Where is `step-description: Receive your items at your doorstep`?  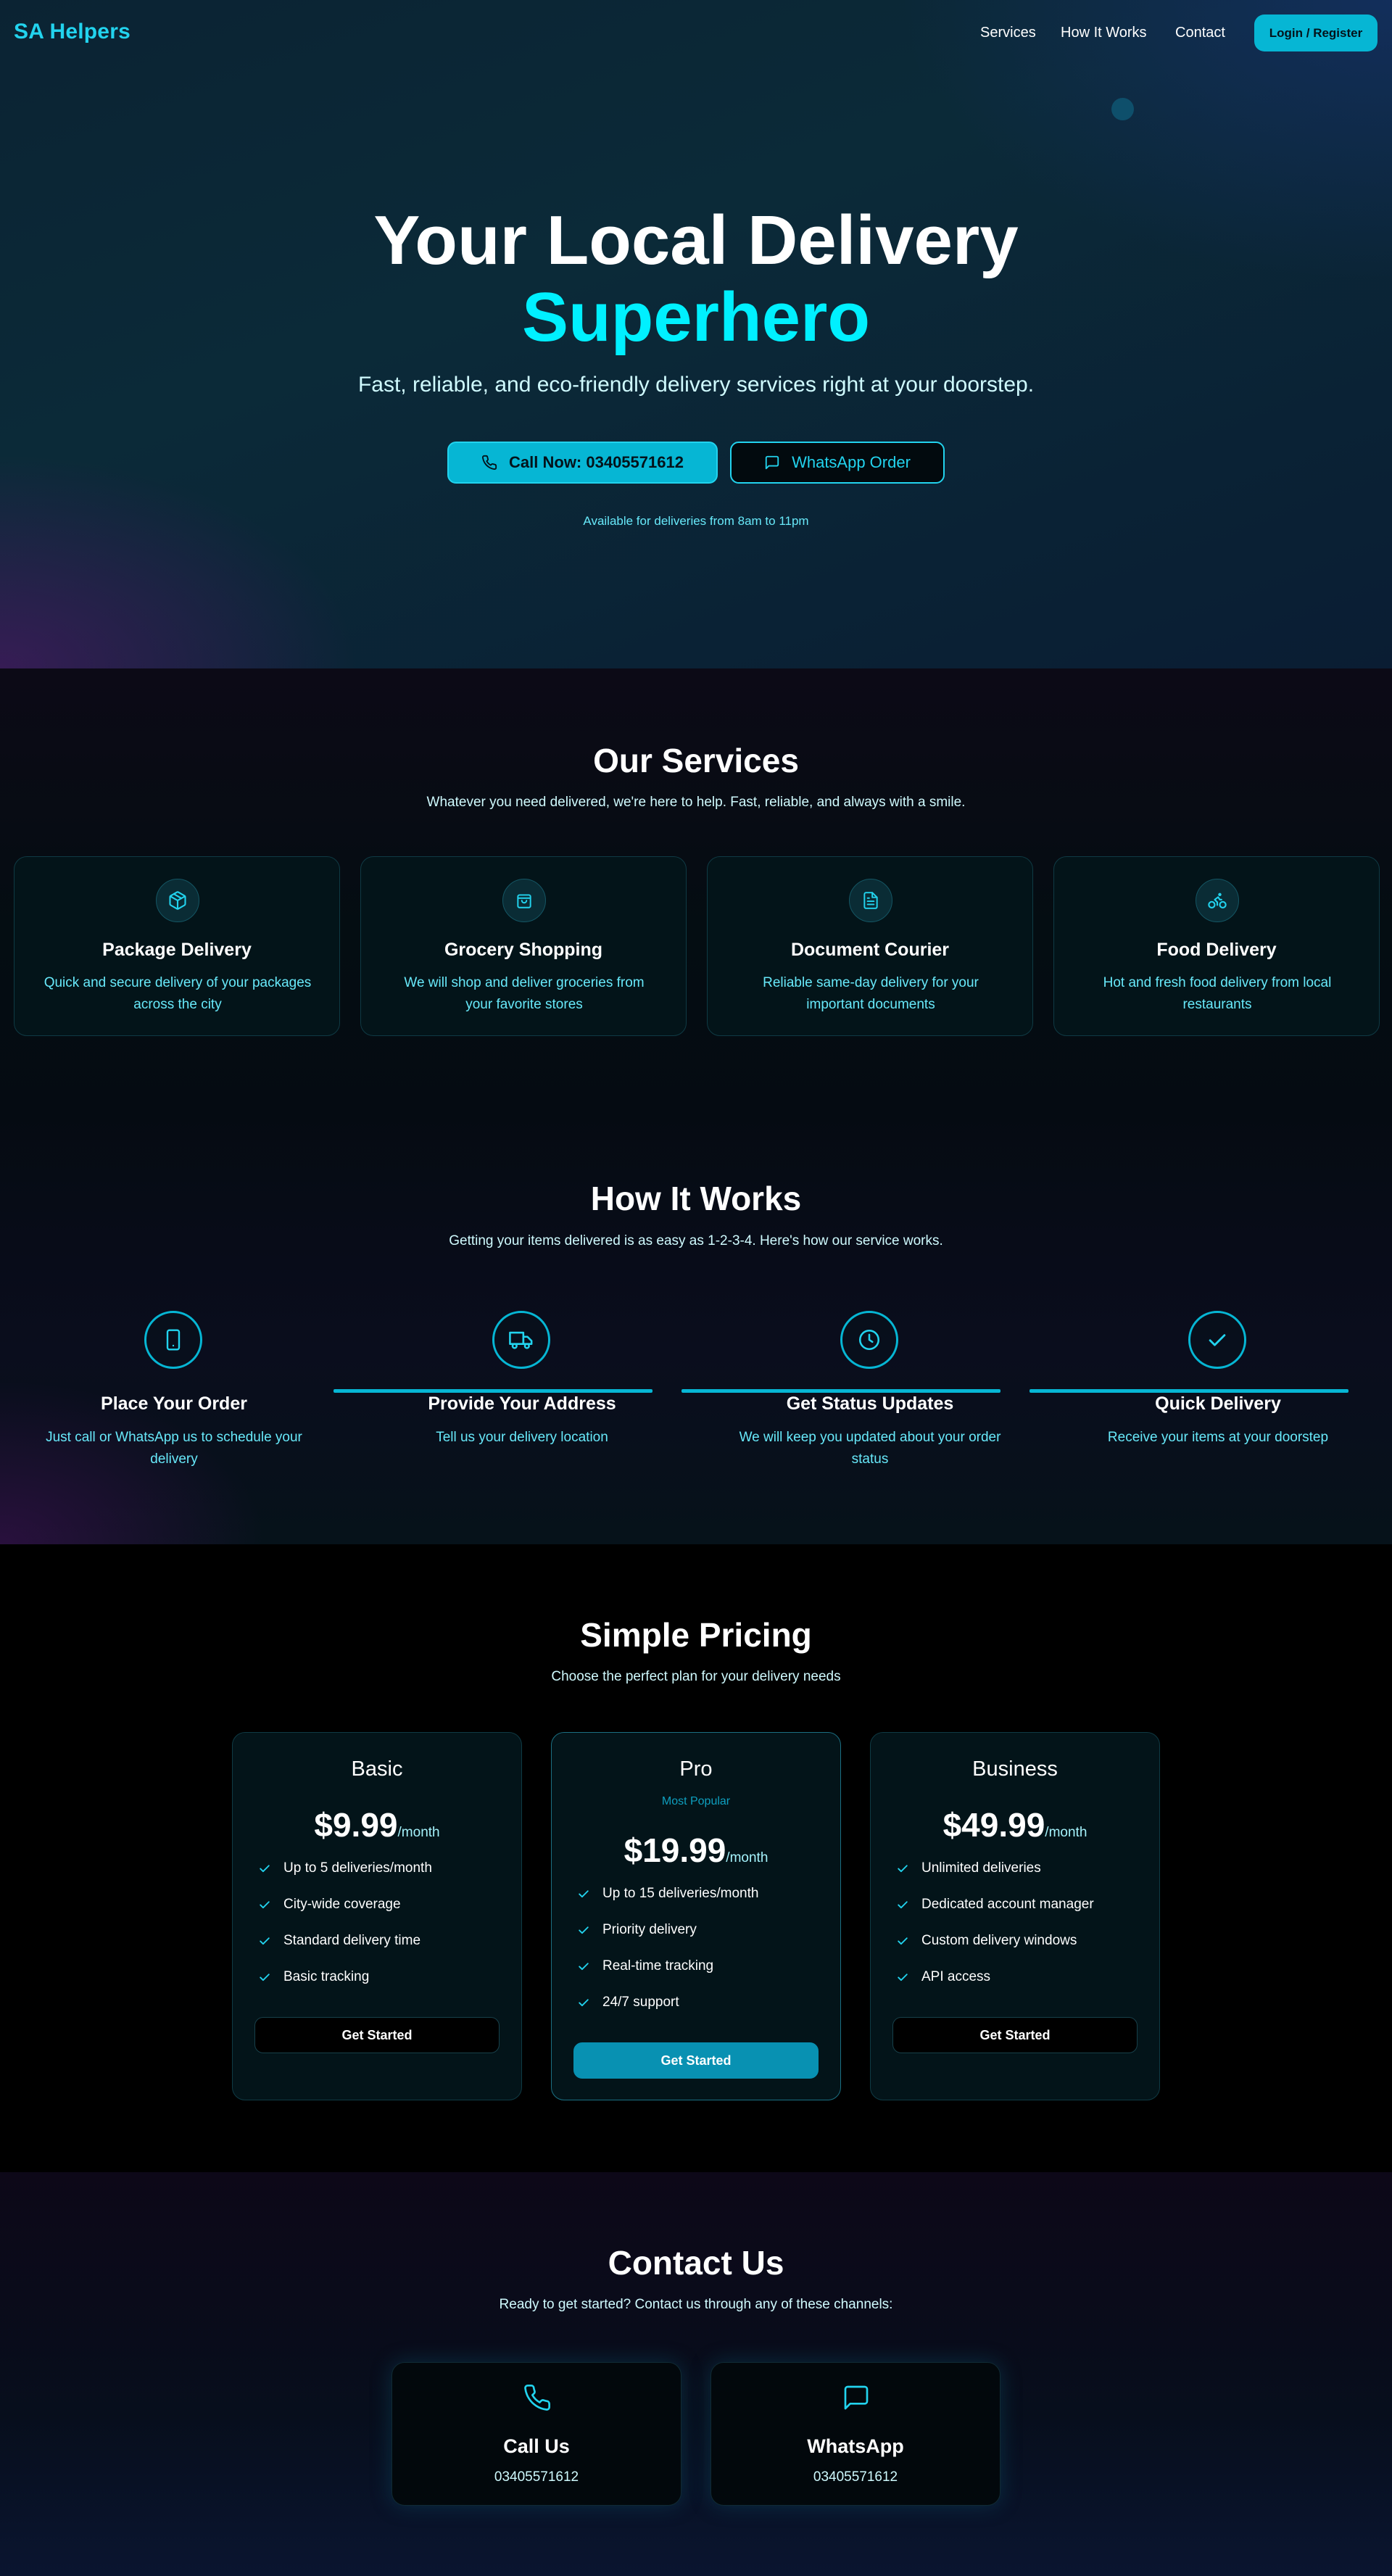 step-description: Receive your items at your doorstep is located at coordinates (1218, 1438).